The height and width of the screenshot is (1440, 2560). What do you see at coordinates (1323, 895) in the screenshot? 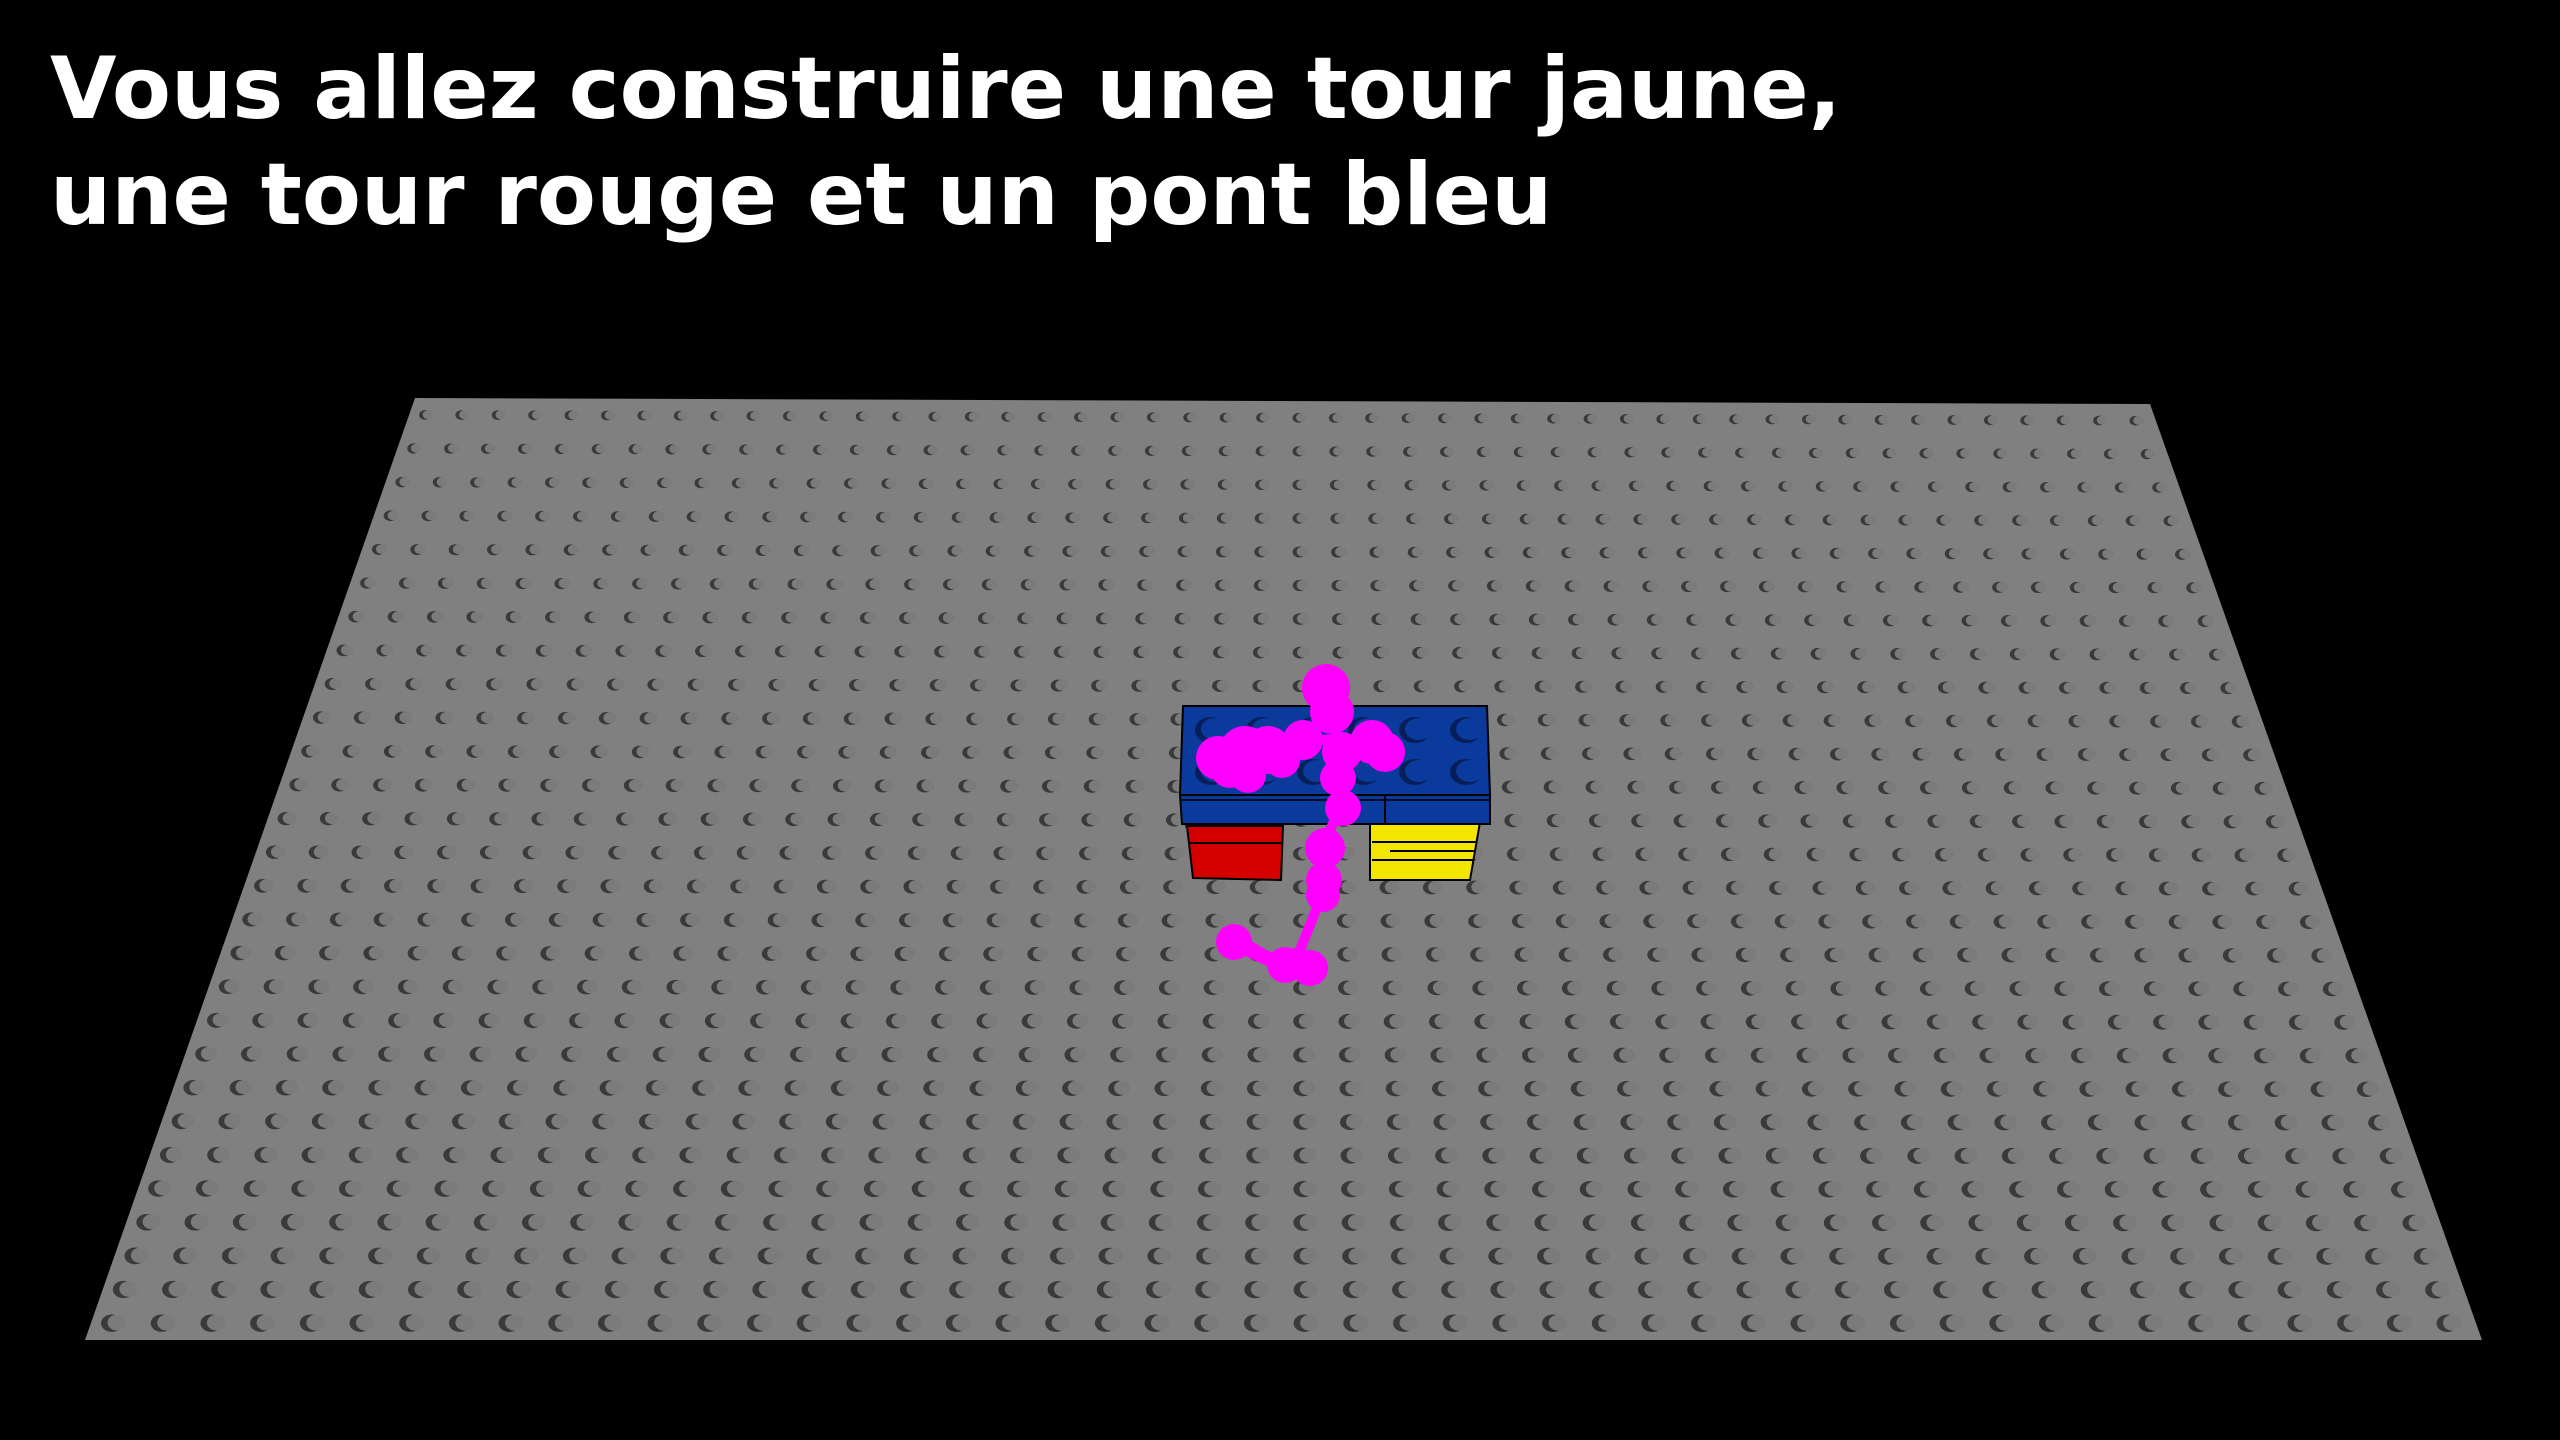
I see `trace-dot` at bounding box center [1323, 895].